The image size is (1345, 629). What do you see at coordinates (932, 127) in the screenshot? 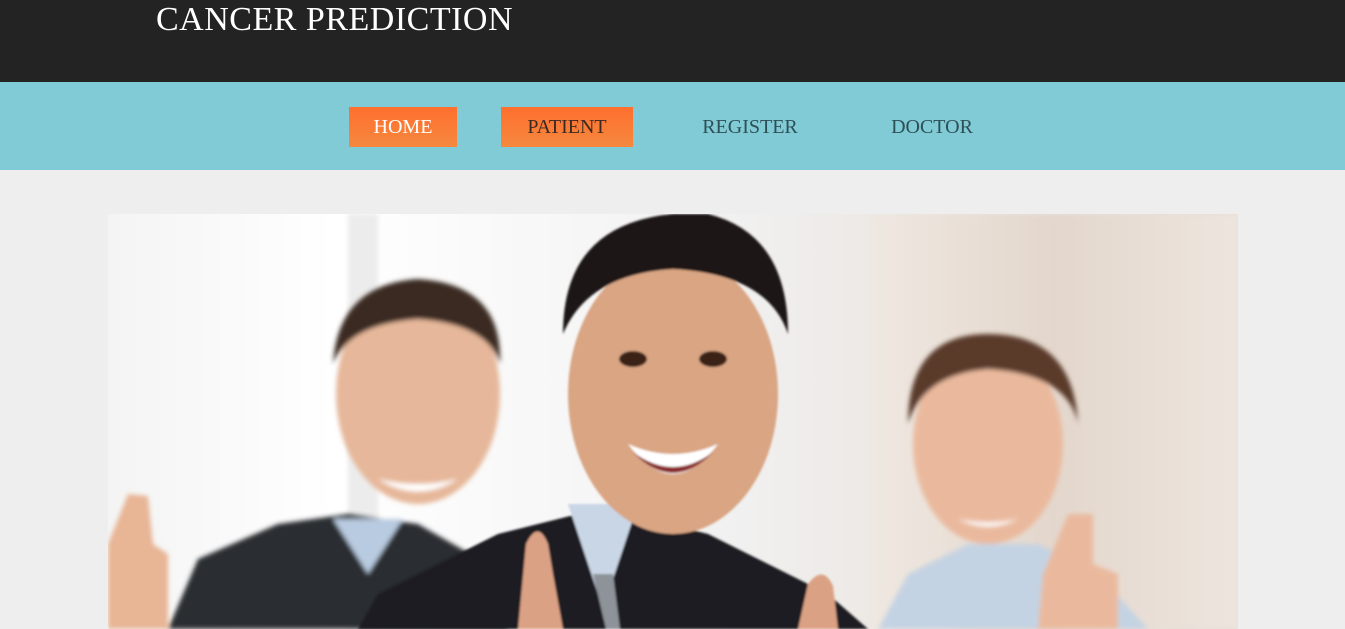
I see `nav-item-doctor: DOCTOR` at bounding box center [932, 127].